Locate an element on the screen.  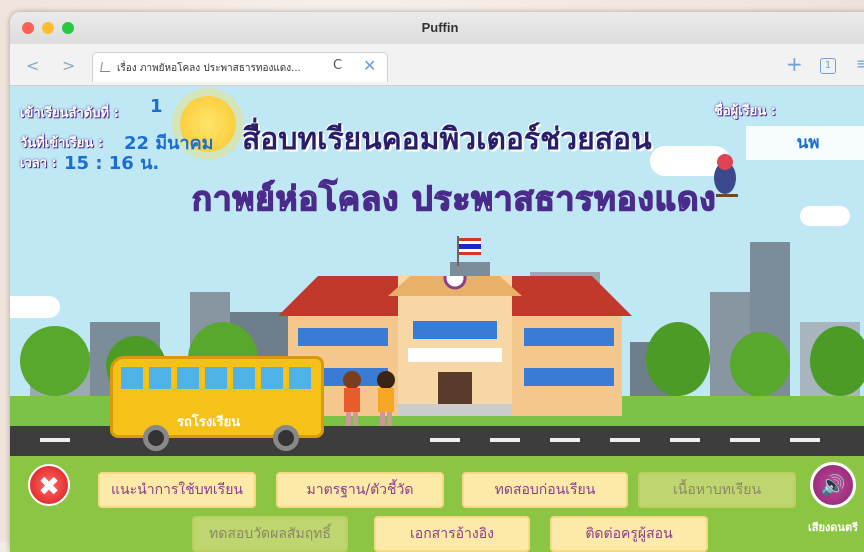
menu-button-posttest: ทดสอบวัดผลสัมฤทธิ์ is located at coordinates (270, 534).